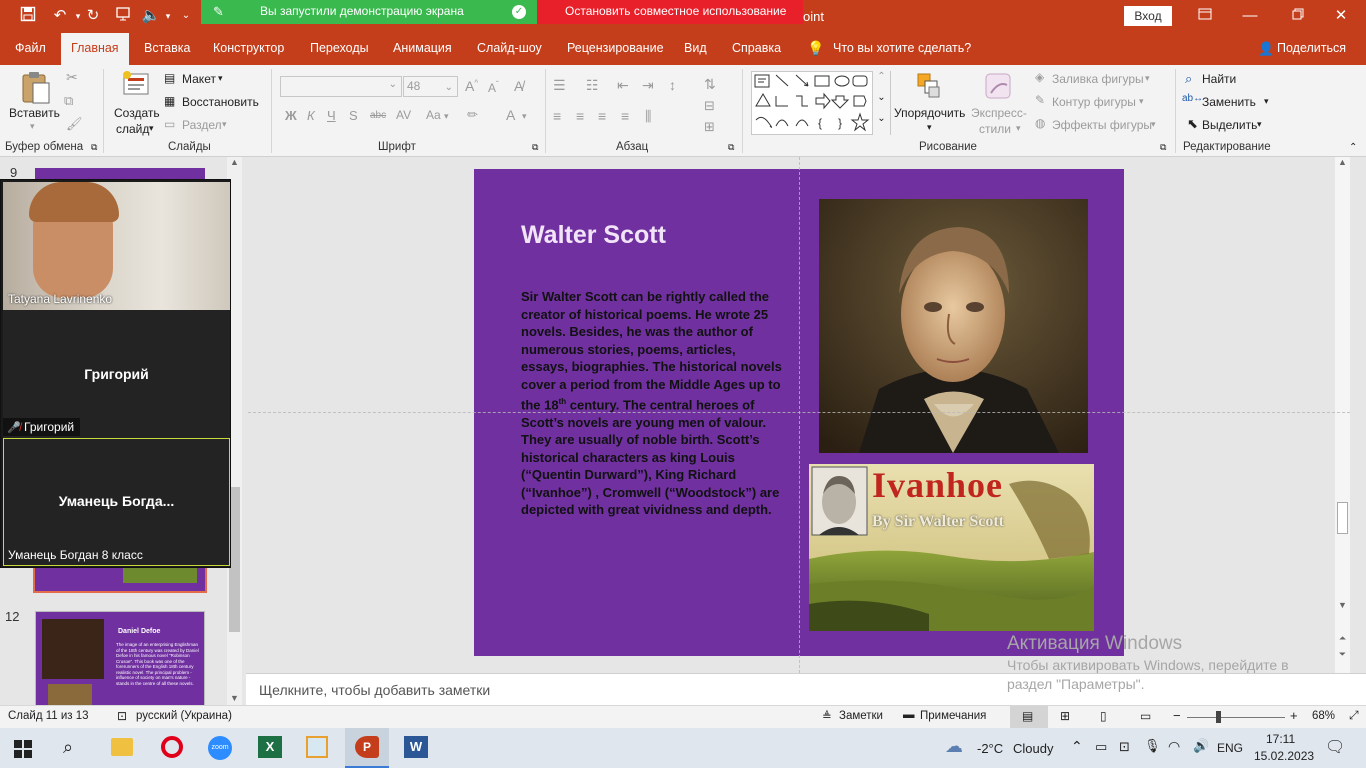 The height and width of the screenshot is (768, 1366). Describe the element at coordinates (184, 716) in the screenshot. I see `language-indicator: русский (Украина)` at that location.